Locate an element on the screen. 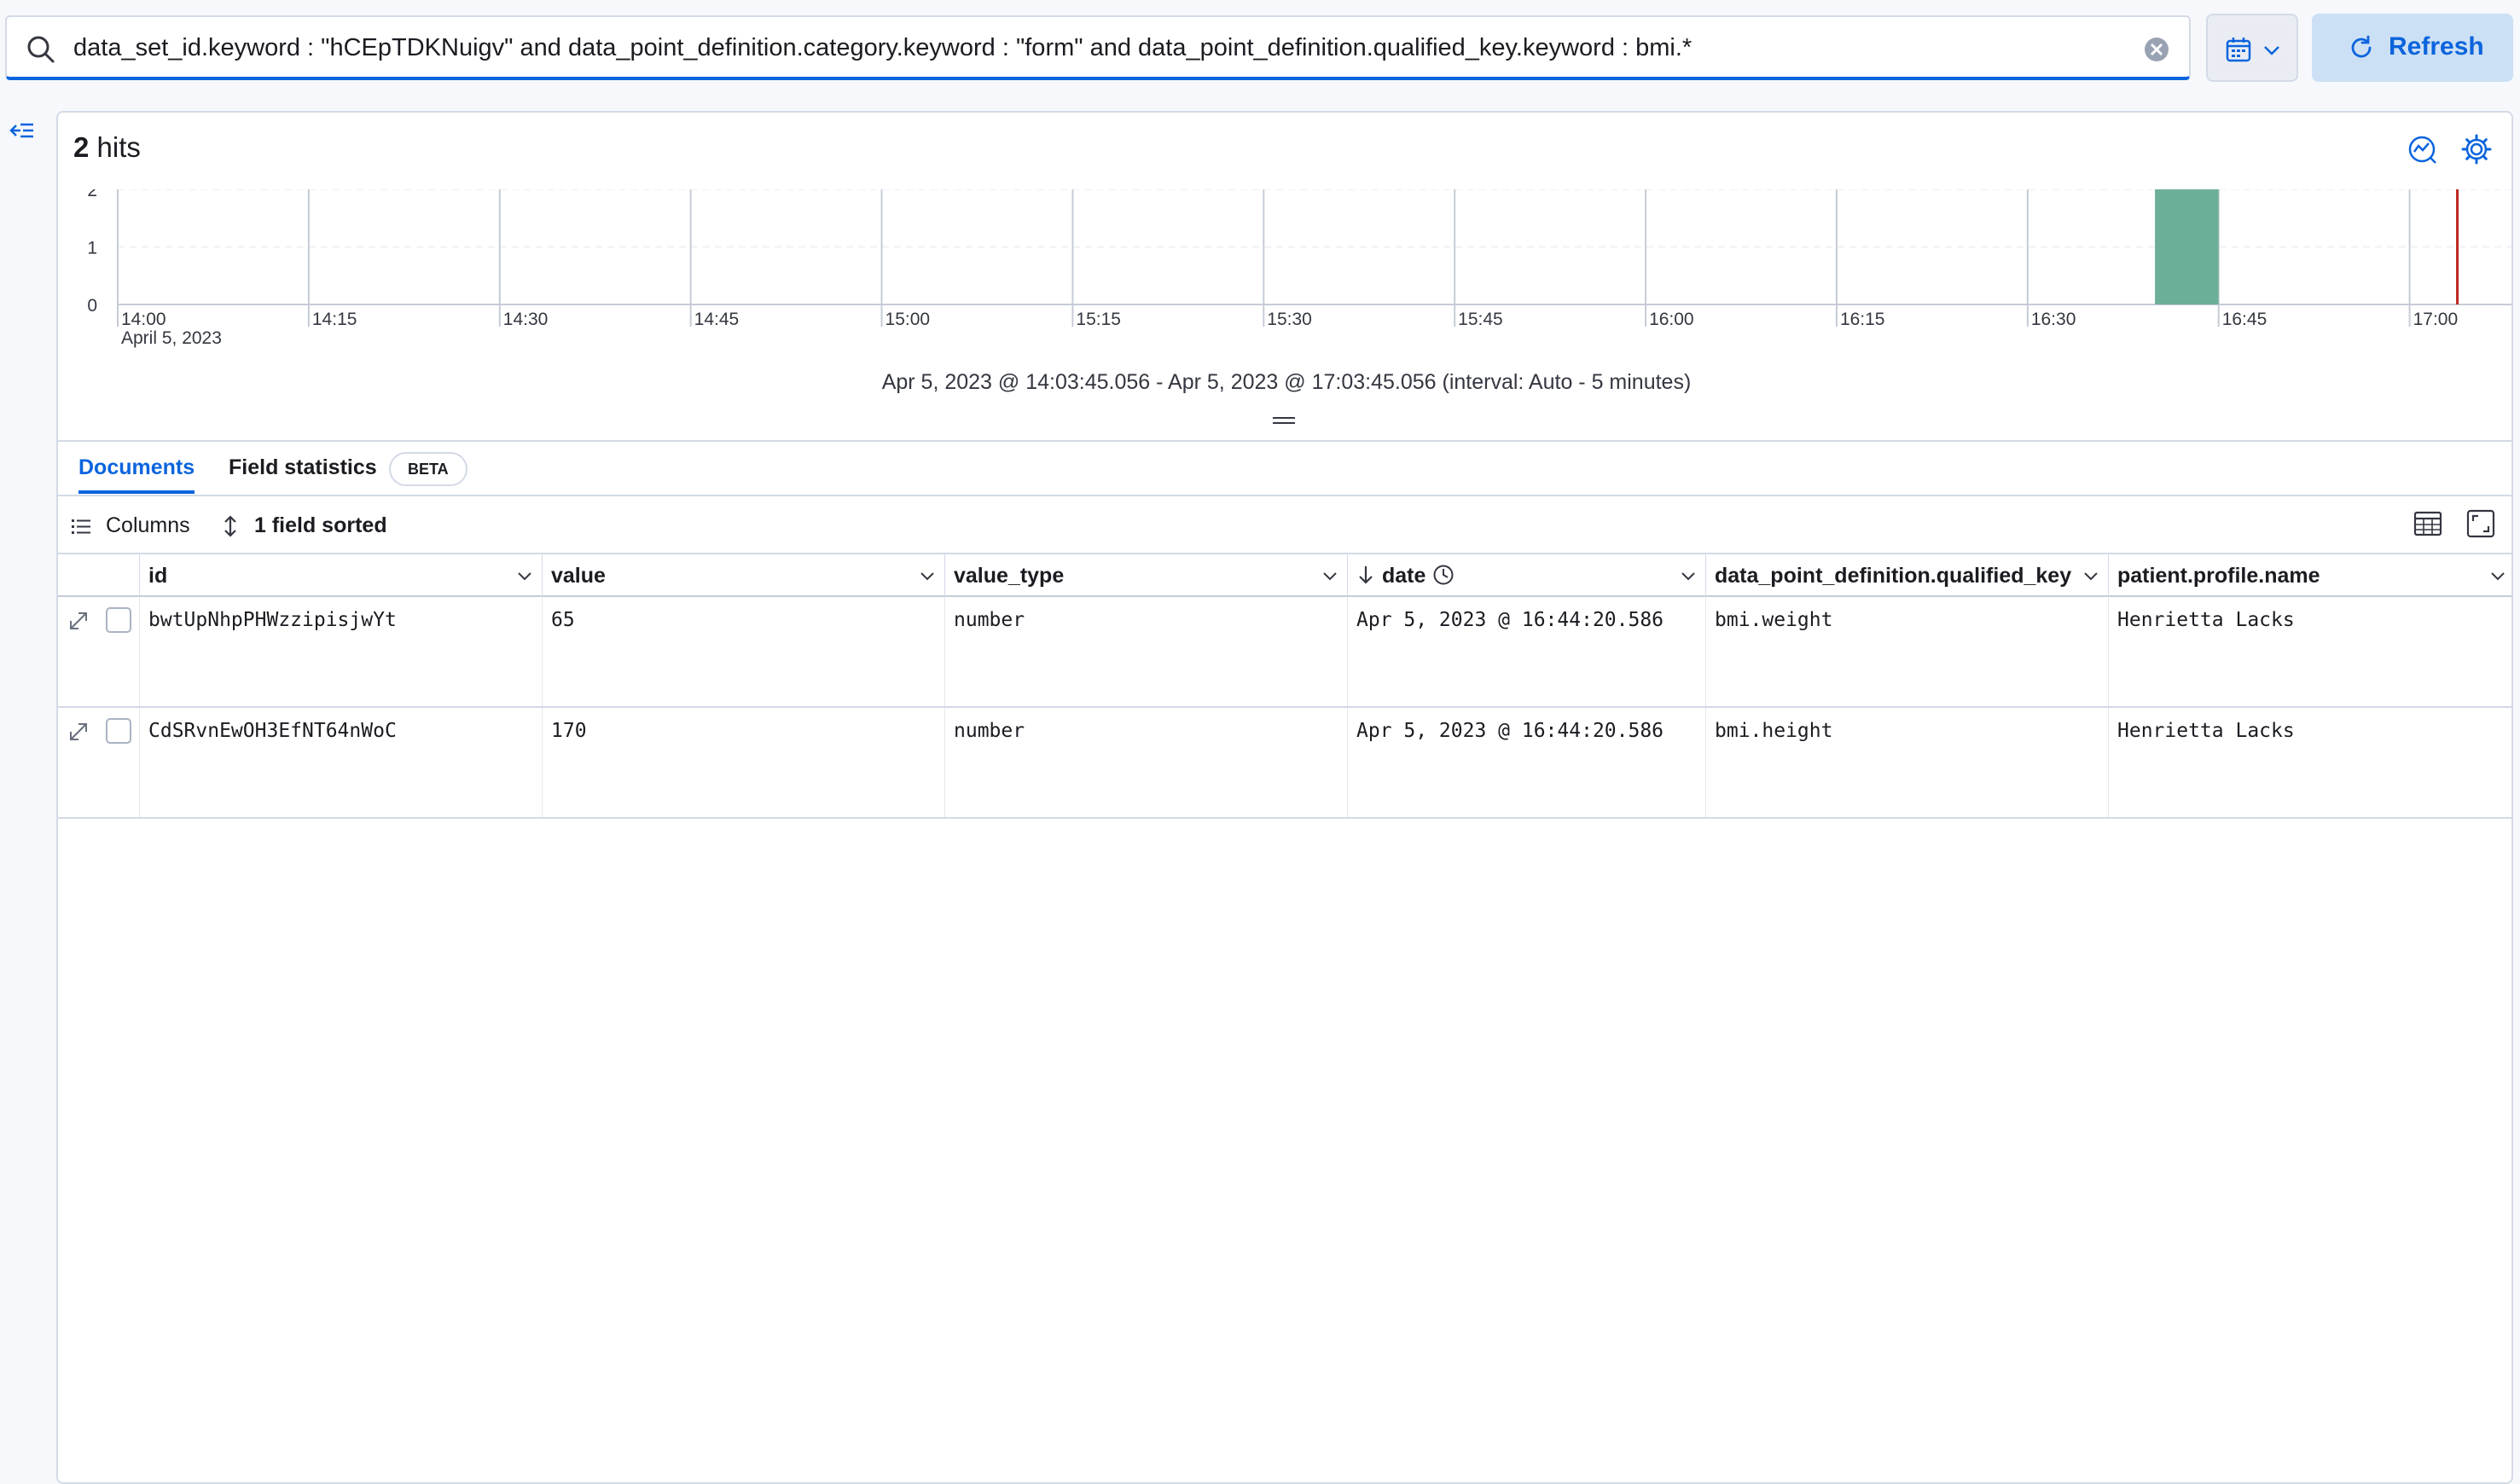 Image resolution: width=2520 pixels, height=1484 pixels. column-header-patient-name: patient.profile.name is located at coordinates (2310, 575).